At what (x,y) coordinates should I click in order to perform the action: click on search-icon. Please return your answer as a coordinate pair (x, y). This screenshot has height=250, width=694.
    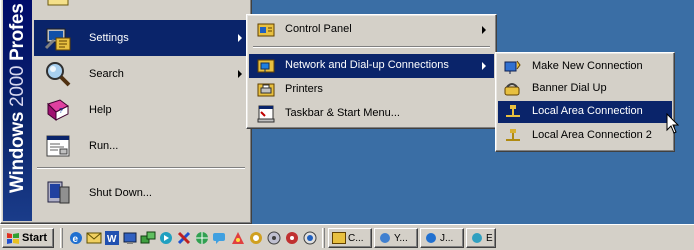
    Looking at the image, I should click on (58, 74).